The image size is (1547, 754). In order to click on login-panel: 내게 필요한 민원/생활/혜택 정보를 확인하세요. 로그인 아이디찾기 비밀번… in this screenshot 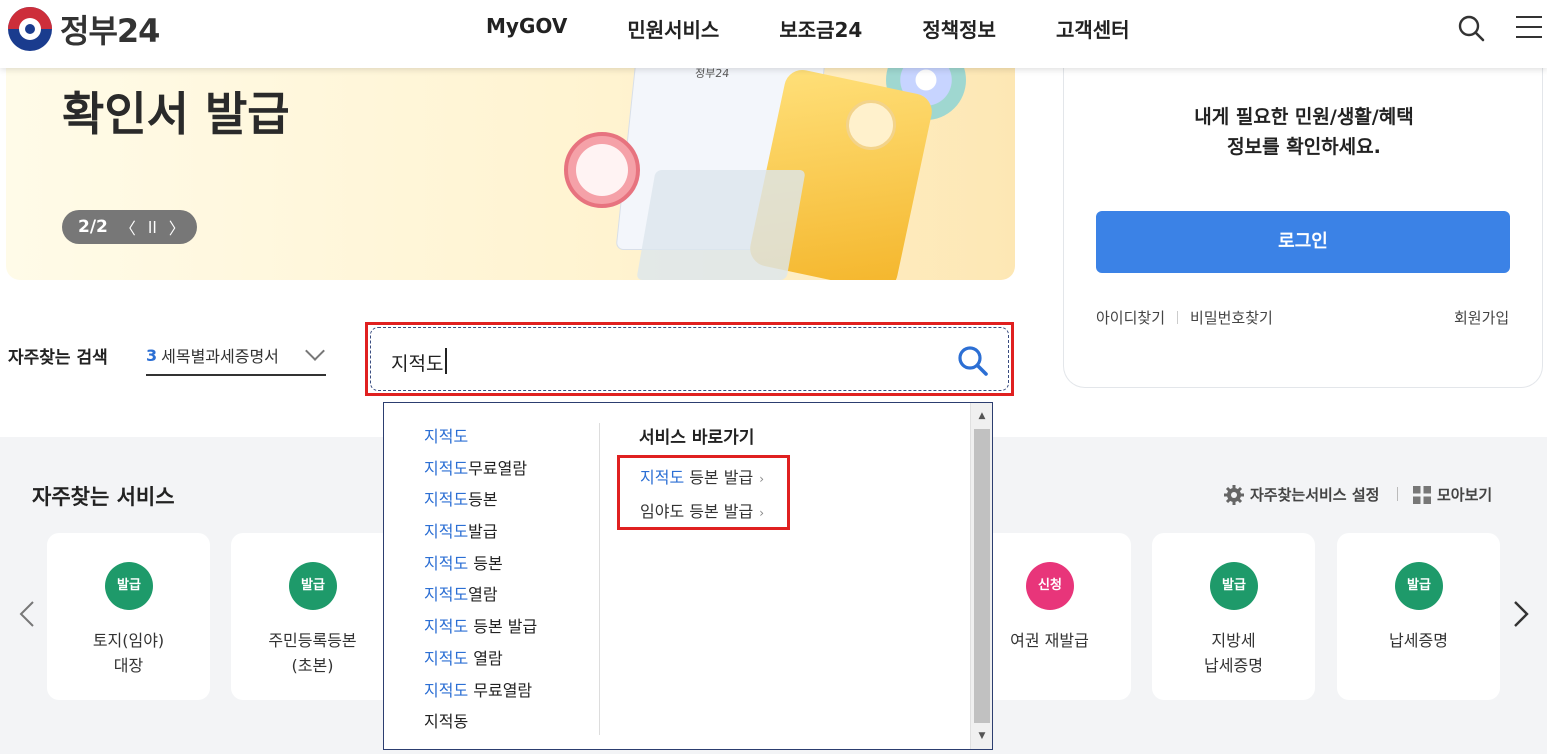, I will do `click(1303, 224)`.